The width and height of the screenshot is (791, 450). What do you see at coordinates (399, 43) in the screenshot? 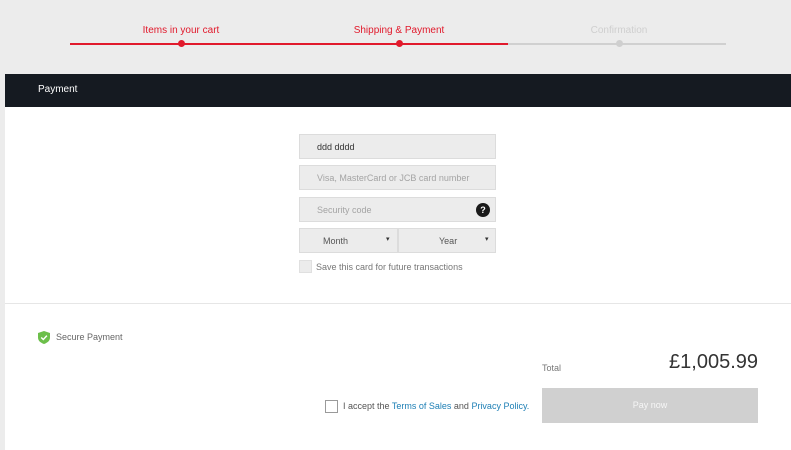
I see `step-dot-shipping` at bounding box center [399, 43].